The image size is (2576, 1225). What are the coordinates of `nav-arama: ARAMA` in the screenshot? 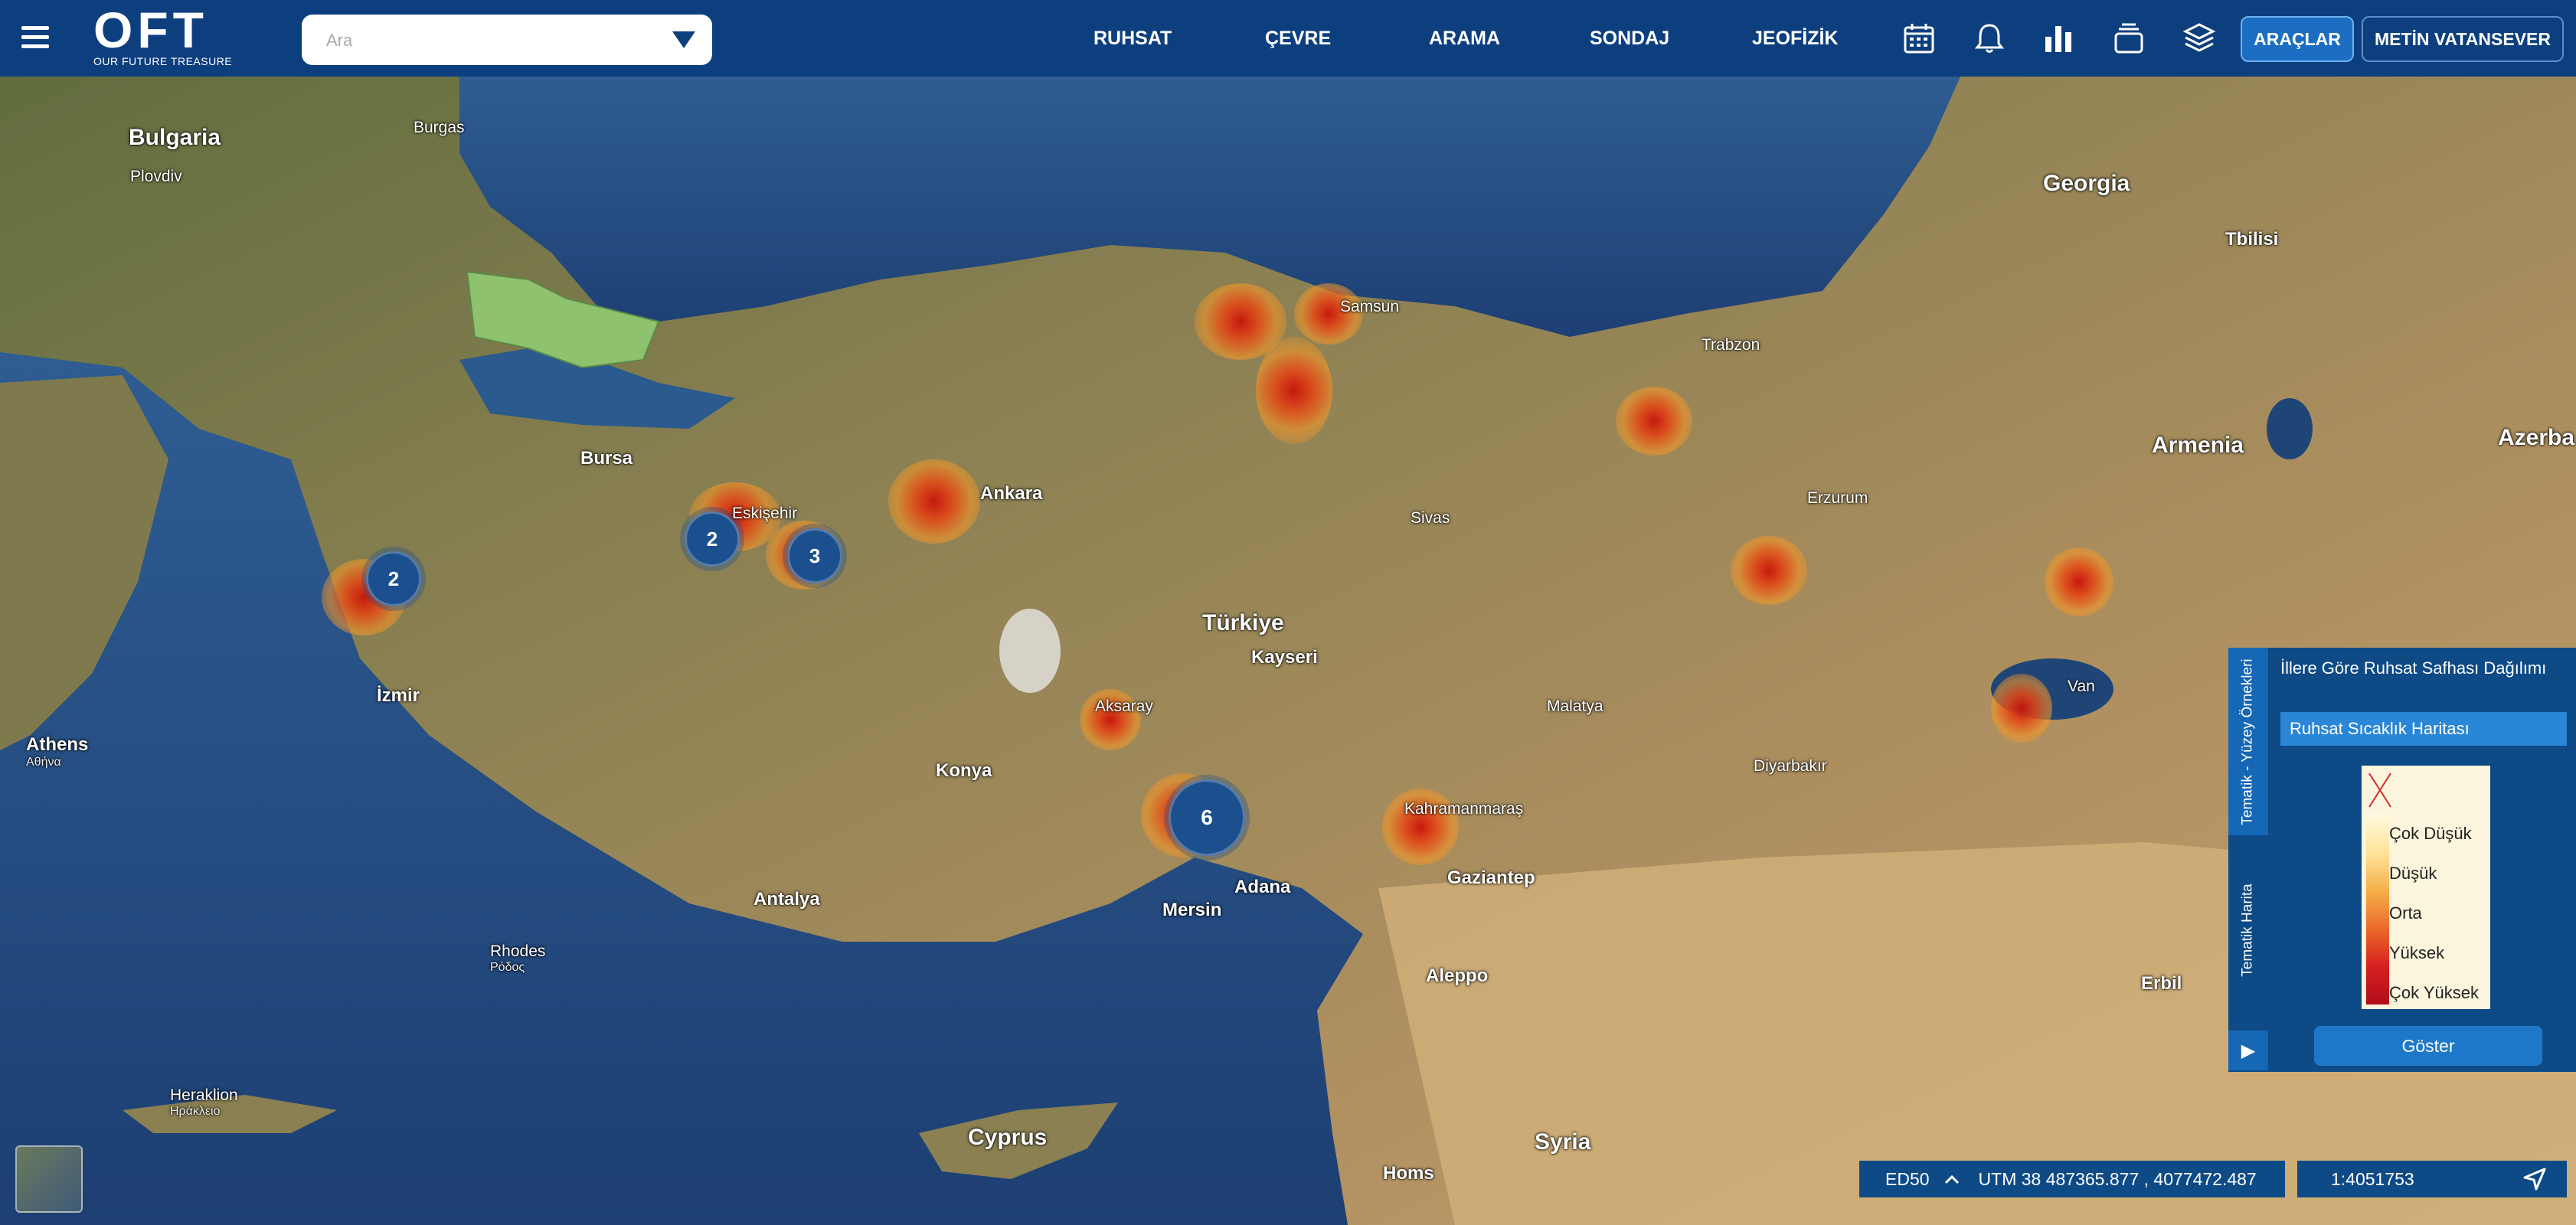 It's located at (1464, 39).